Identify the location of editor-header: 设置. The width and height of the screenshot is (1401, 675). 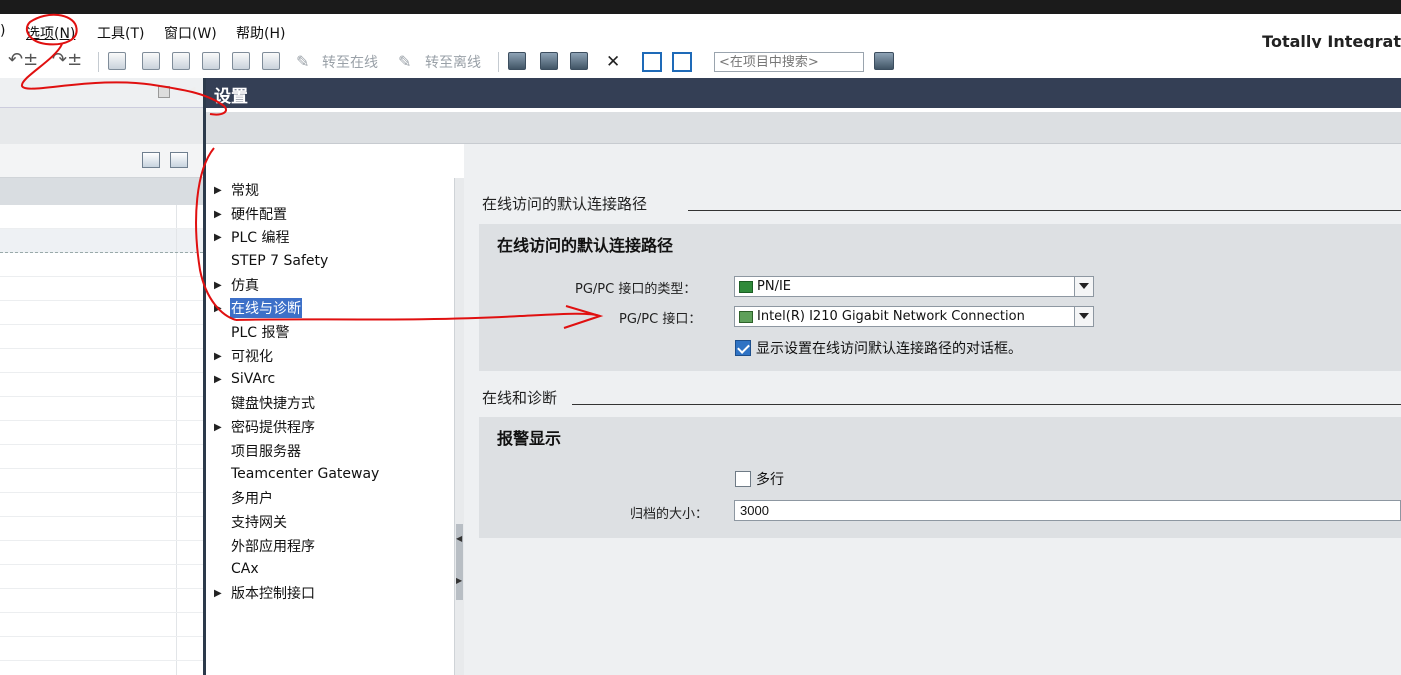
(803, 93).